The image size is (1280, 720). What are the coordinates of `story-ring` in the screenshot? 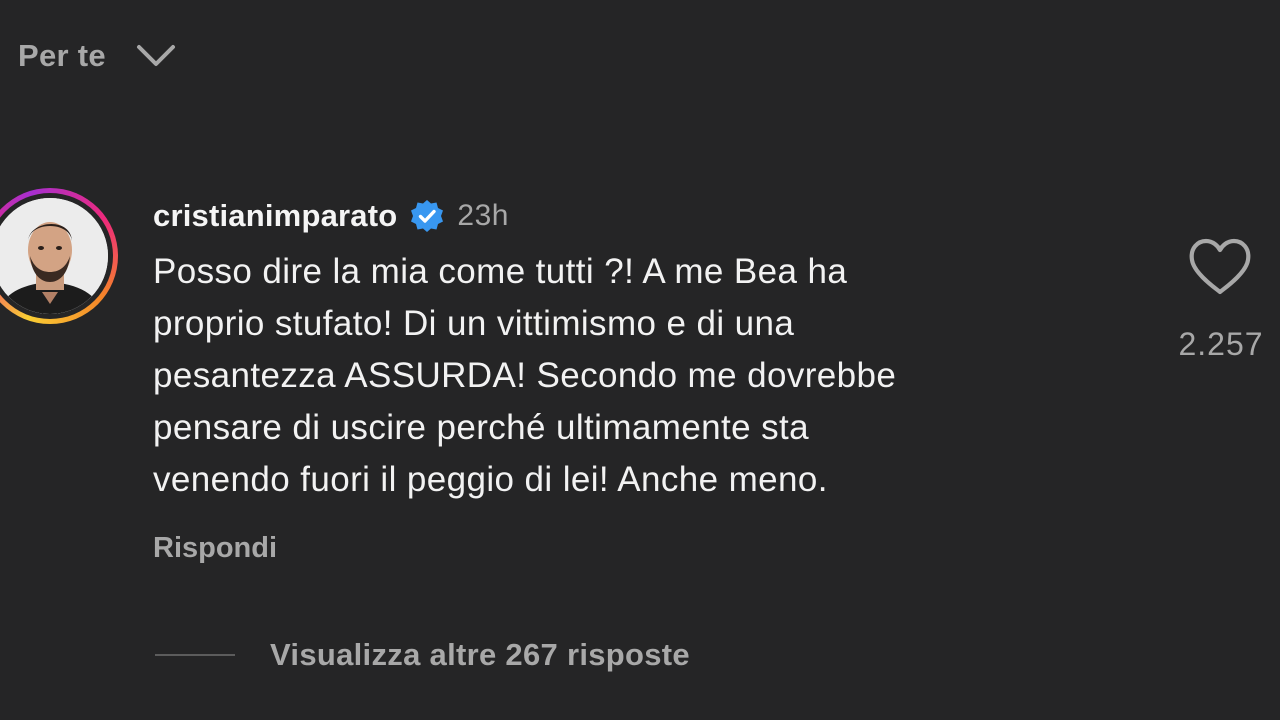 It's located at (59, 256).